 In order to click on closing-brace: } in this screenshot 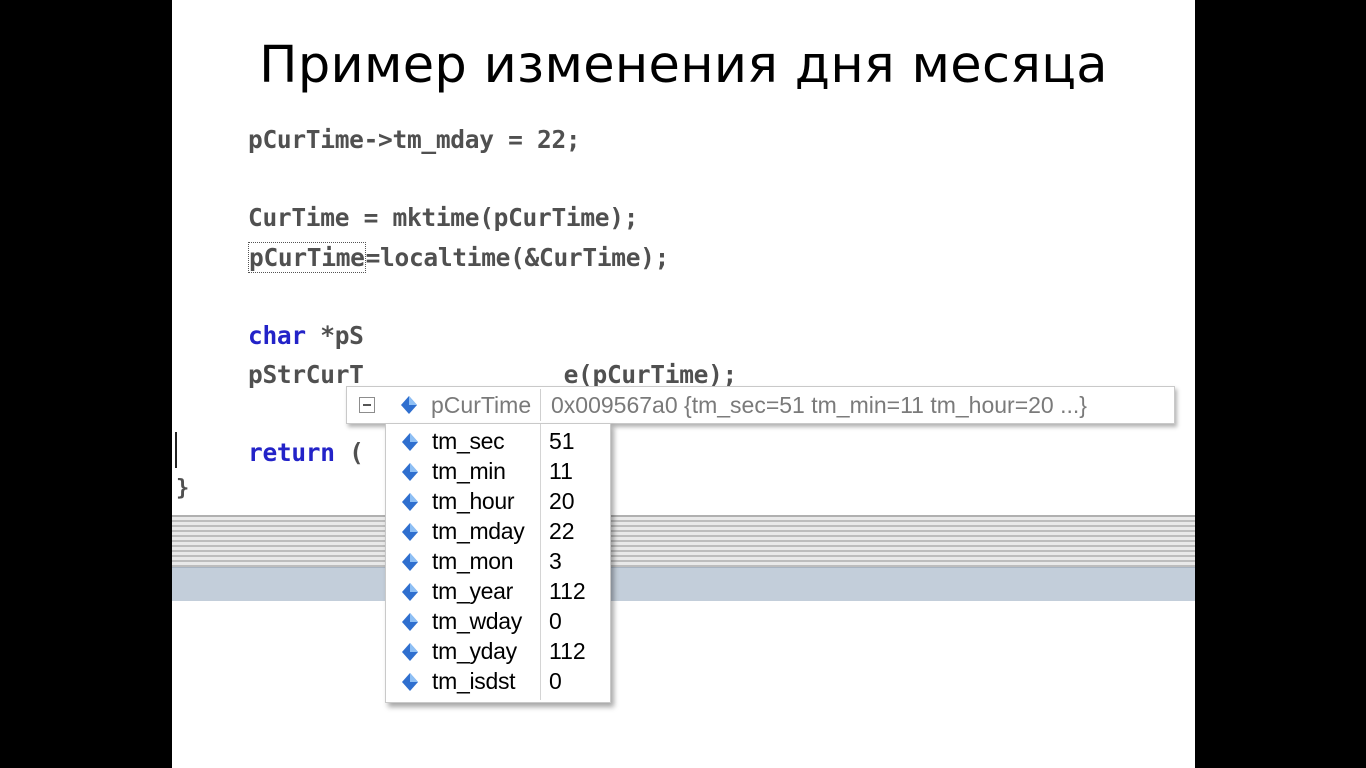, I will do `click(183, 488)`.